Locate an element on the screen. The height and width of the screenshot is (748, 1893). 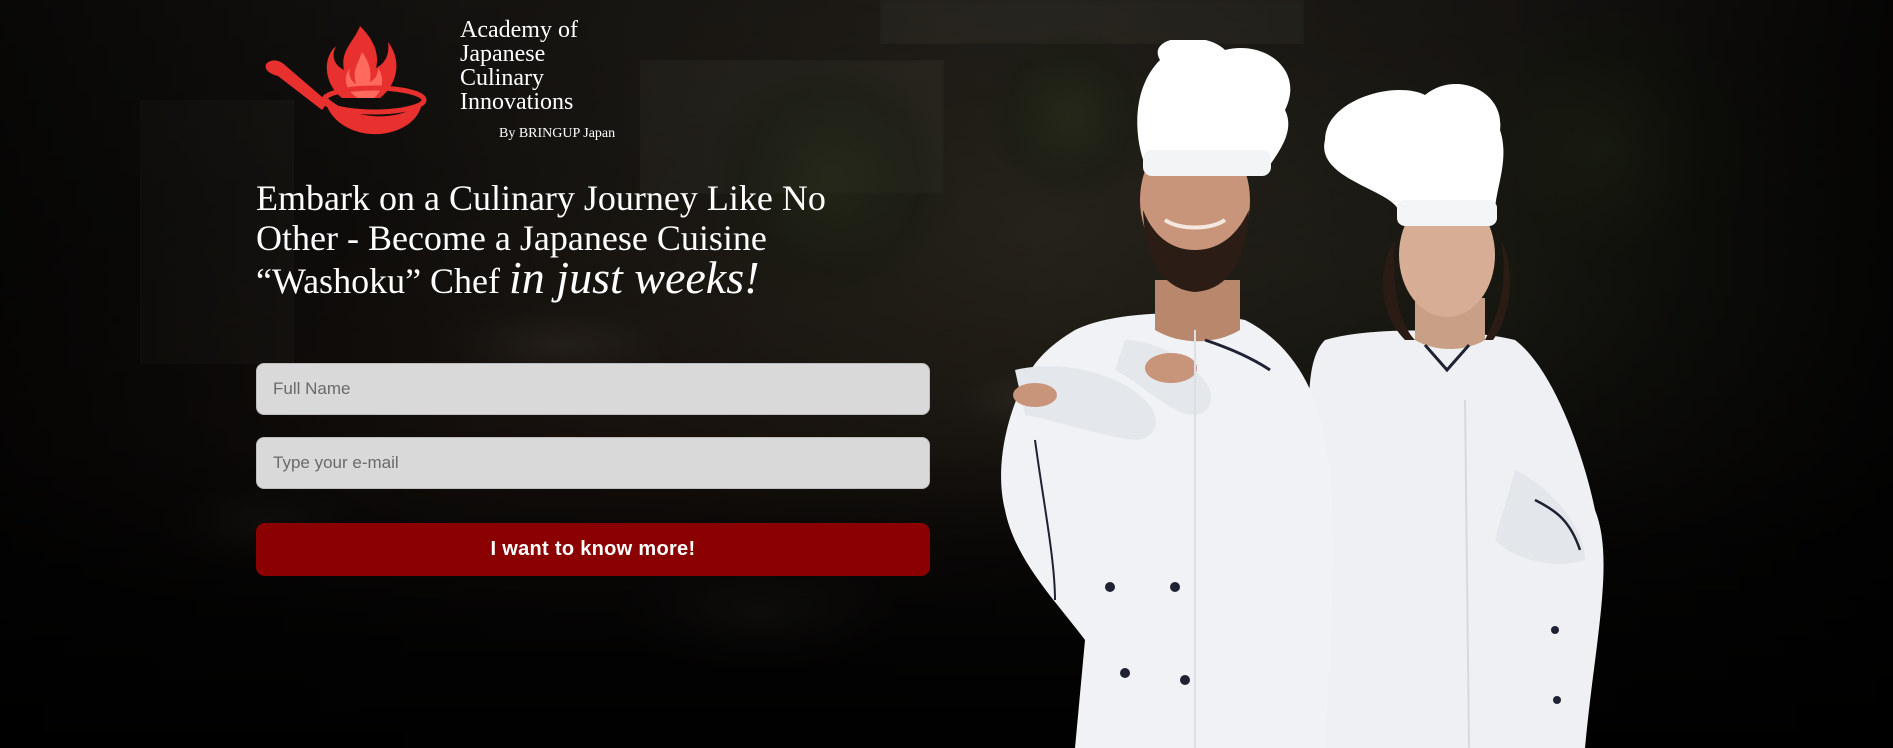
academy-name: Academy of Japanese Culinary Innovations is located at coordinates (540, 66).